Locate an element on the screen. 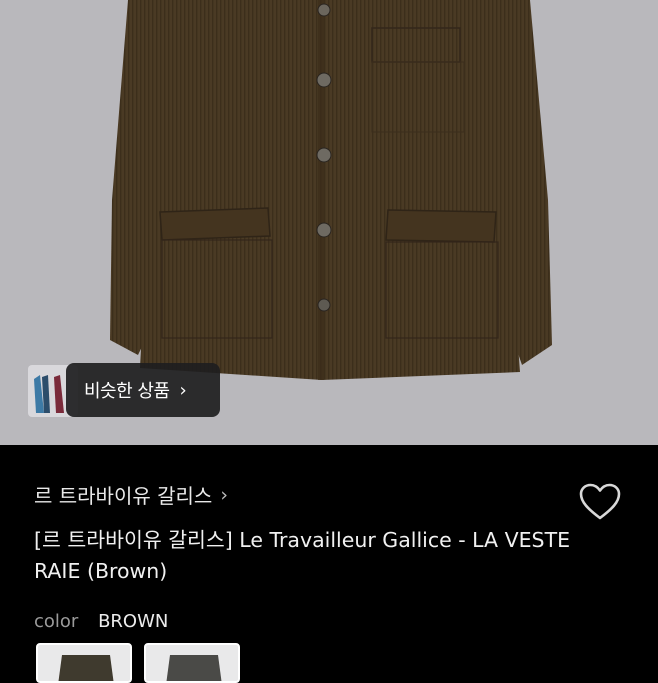 This screenshot has width=658, height=683. similar-products-button: 비슷한 상품 › is located at coordinates (143, 390).